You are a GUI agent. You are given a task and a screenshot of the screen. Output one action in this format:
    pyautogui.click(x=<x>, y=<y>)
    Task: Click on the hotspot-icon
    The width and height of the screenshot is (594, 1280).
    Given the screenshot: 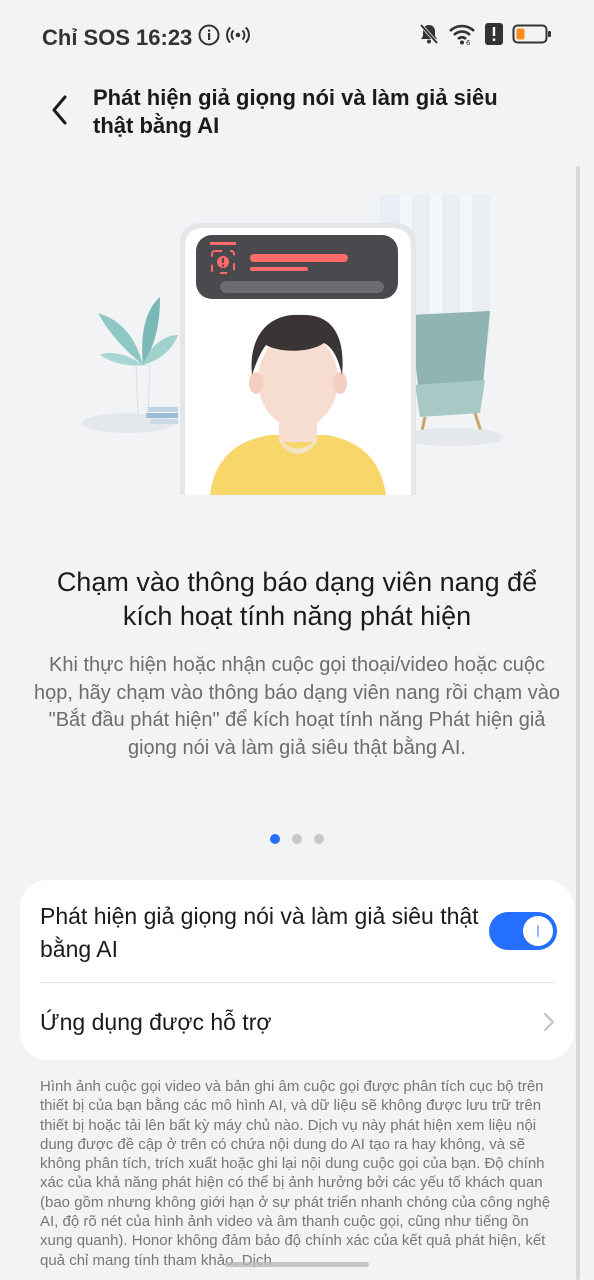 What is the action you would take?
    pyautogui.click(x=238, y=38)
    